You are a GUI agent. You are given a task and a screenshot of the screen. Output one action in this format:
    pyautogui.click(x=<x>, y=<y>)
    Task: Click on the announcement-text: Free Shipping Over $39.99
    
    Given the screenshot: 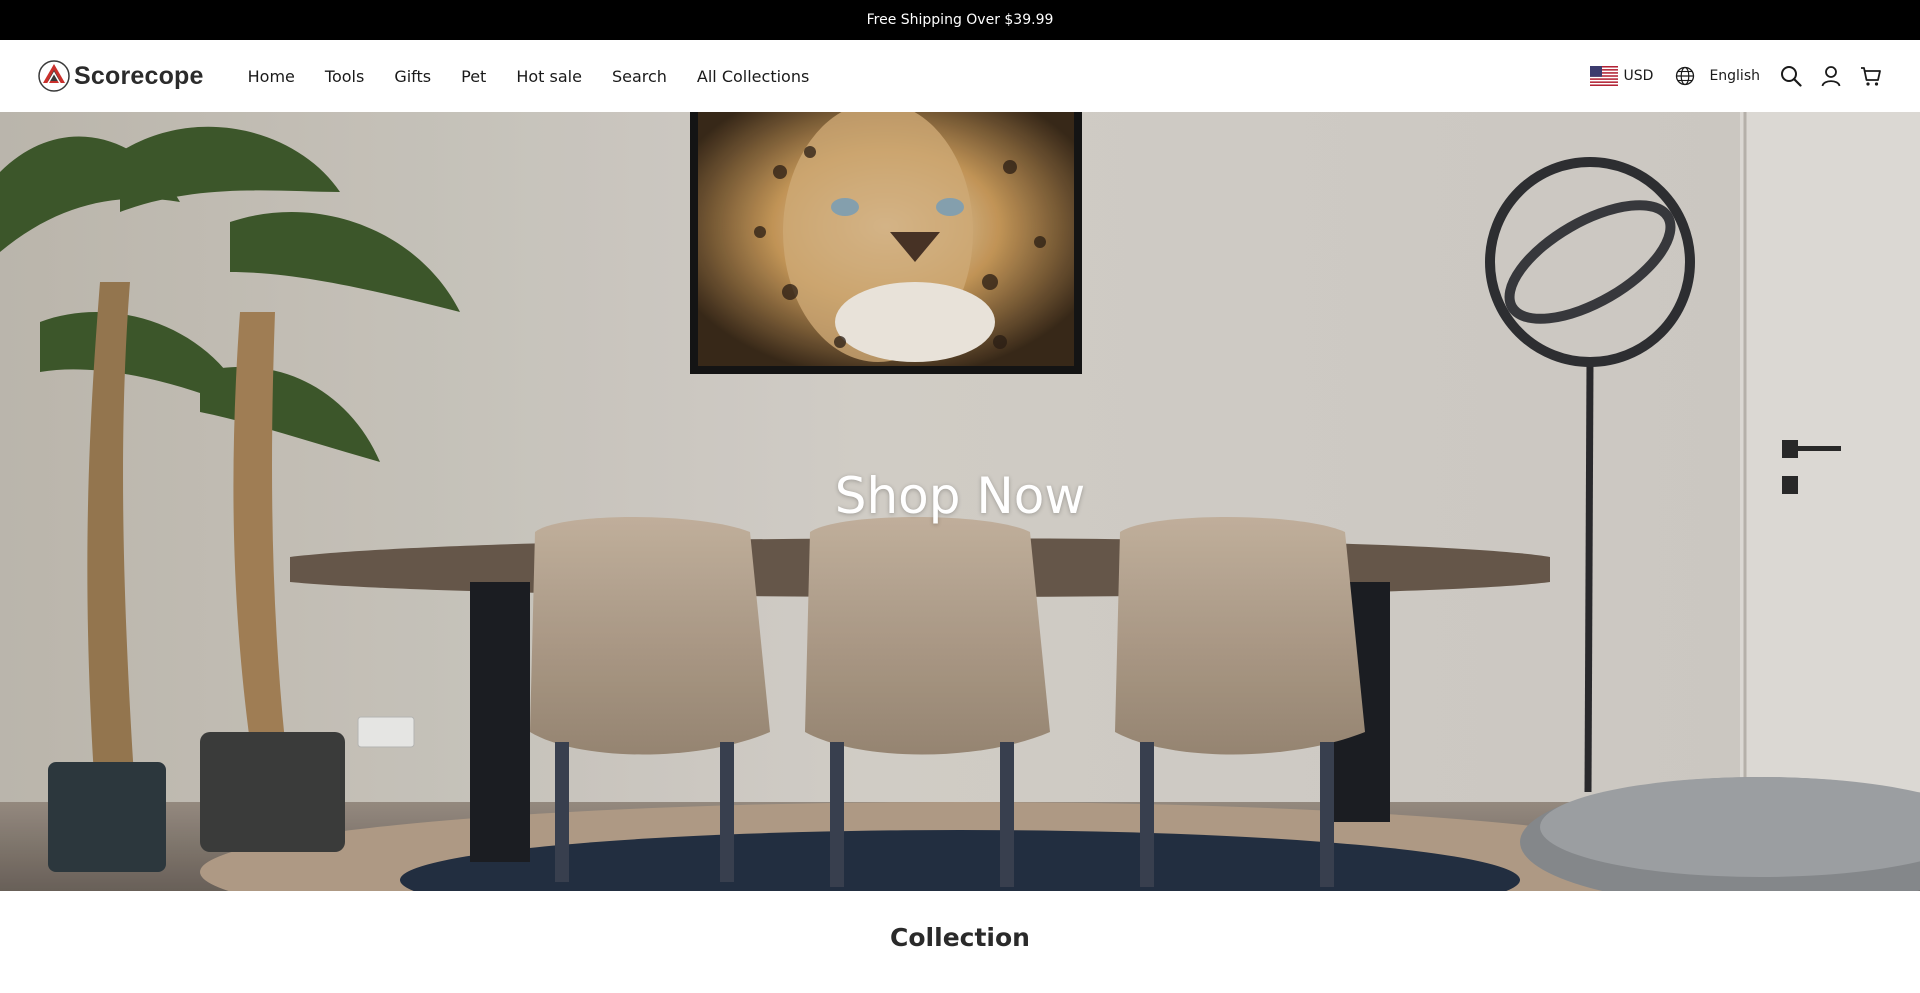 What is the action you would take?
    pyautogui.click(x=960, y=20)
    